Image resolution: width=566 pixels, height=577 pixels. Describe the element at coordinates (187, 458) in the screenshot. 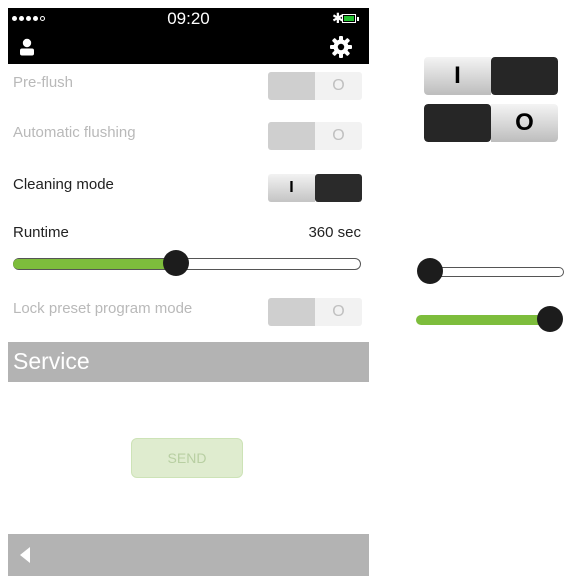

I see `send-button: SEND` at that location.